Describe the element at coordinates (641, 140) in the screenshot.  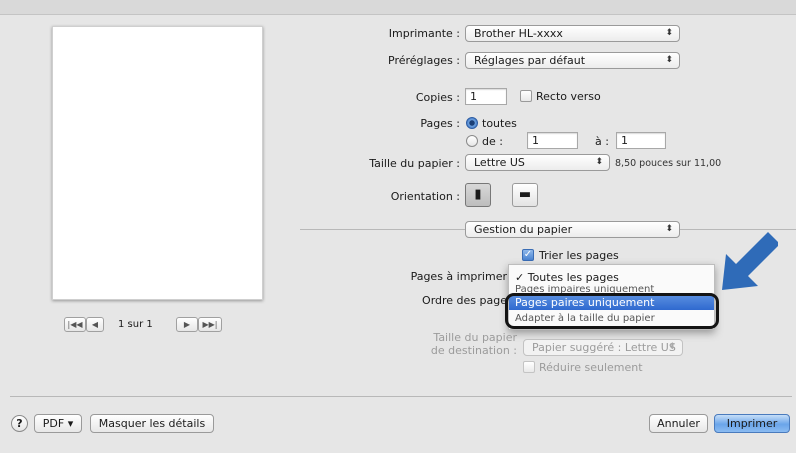
I see `pages-to-field: 1` at that location.